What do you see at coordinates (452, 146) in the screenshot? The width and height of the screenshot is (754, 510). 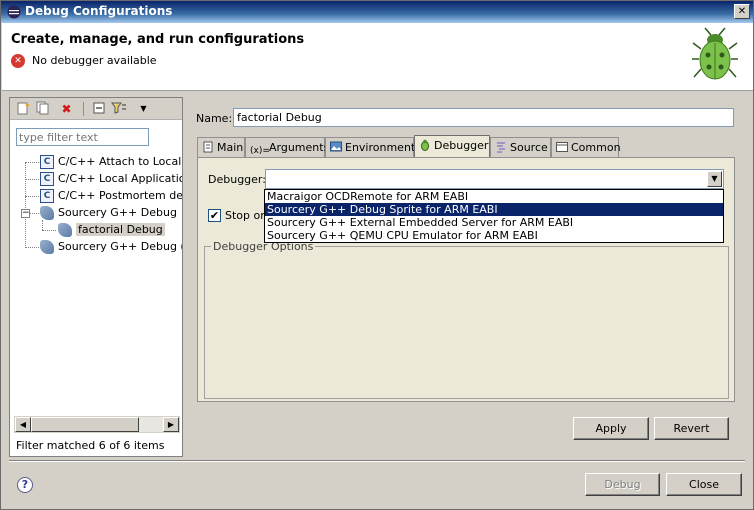 I see `tab-debugger: Debugger` at bounding box center [452, 146].